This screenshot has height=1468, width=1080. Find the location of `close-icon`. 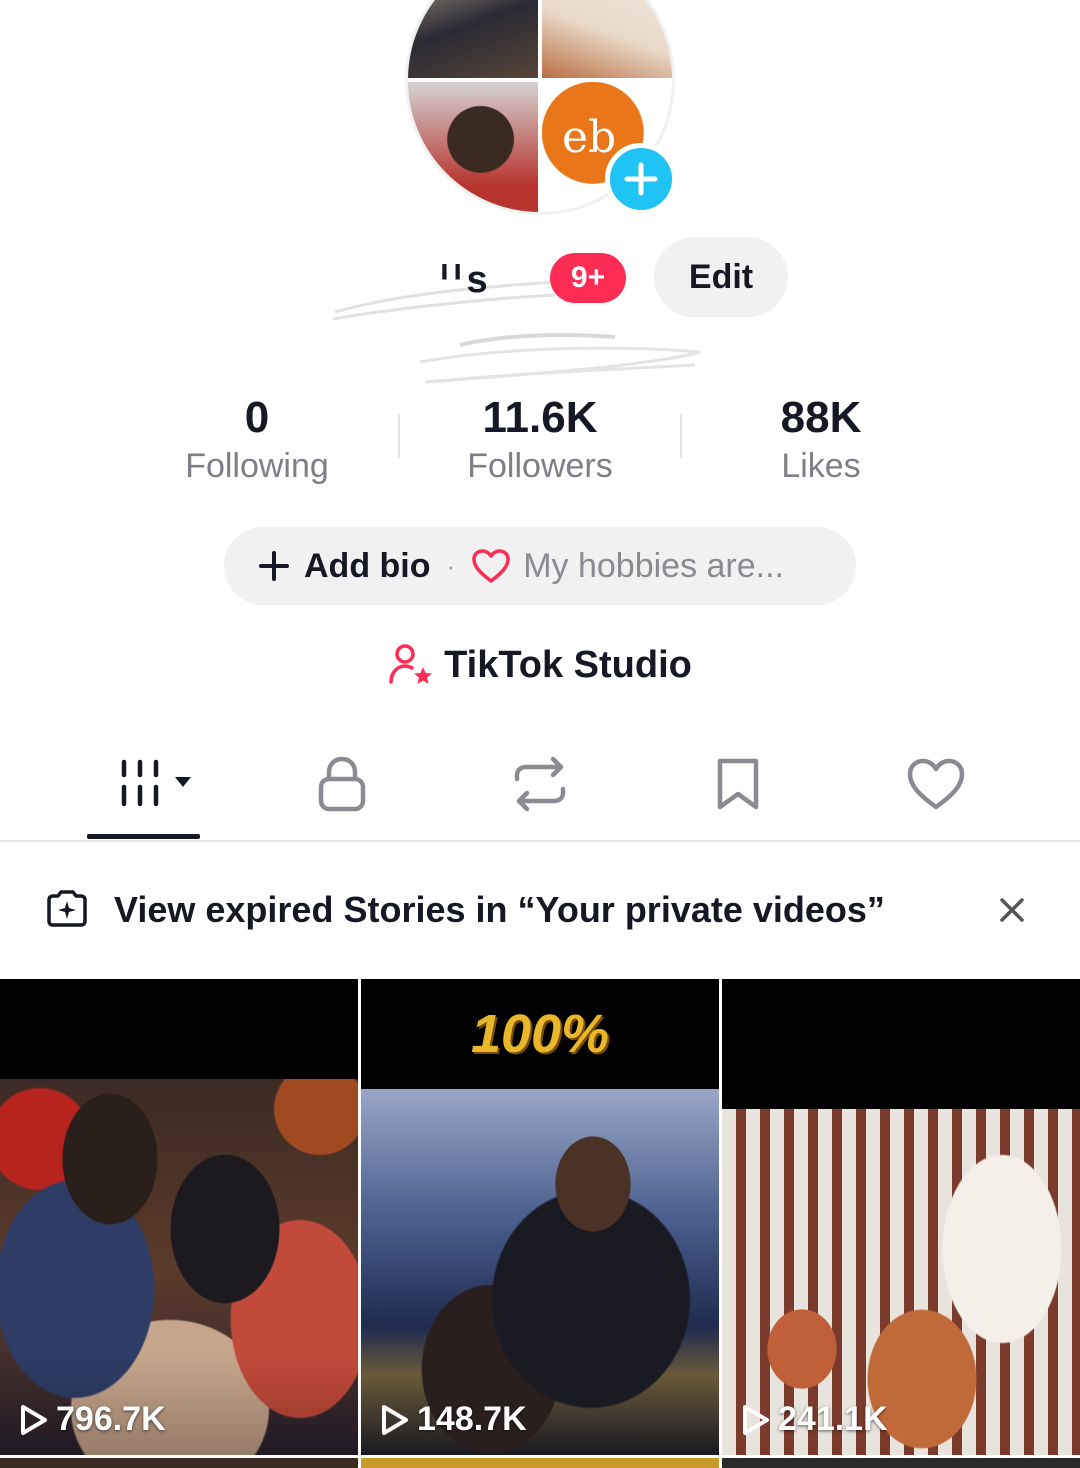

close-icon is located at coordinates (1012, 910).